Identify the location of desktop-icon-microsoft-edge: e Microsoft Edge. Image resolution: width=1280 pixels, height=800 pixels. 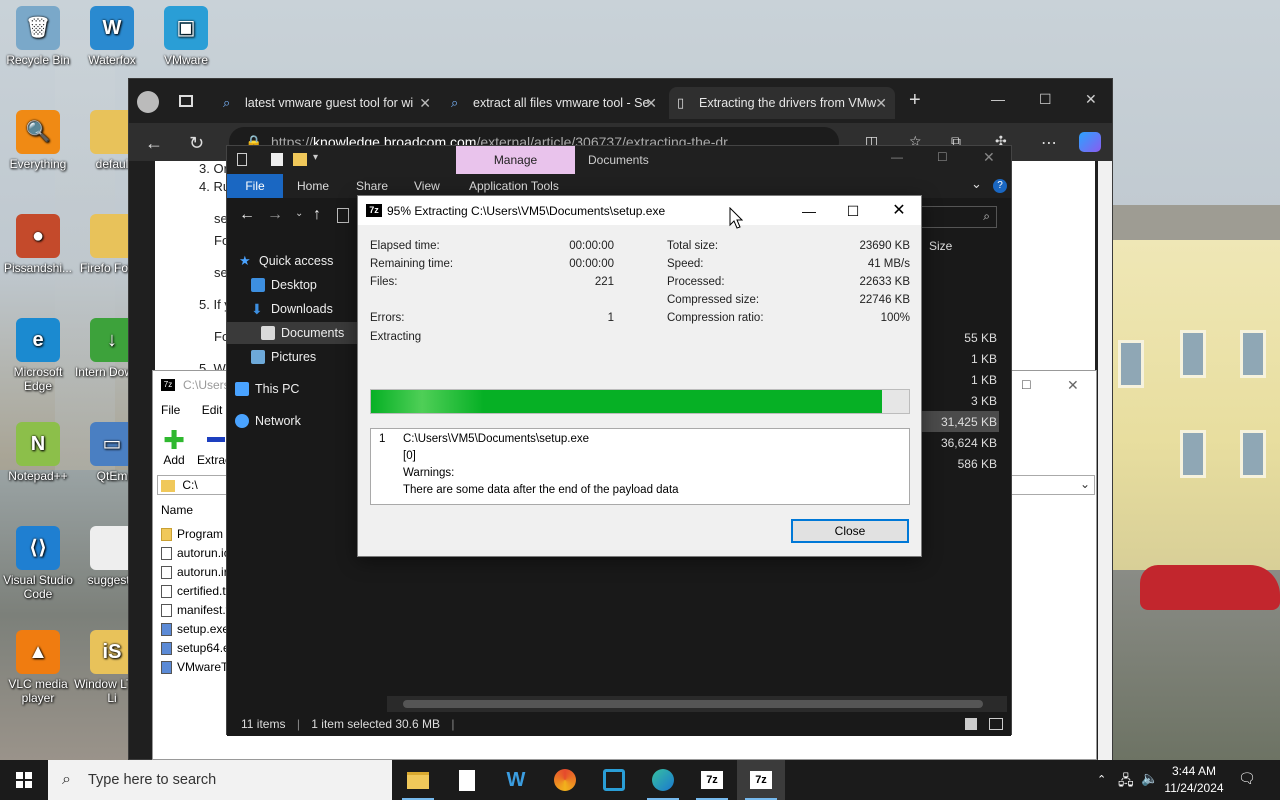
(38, 355).